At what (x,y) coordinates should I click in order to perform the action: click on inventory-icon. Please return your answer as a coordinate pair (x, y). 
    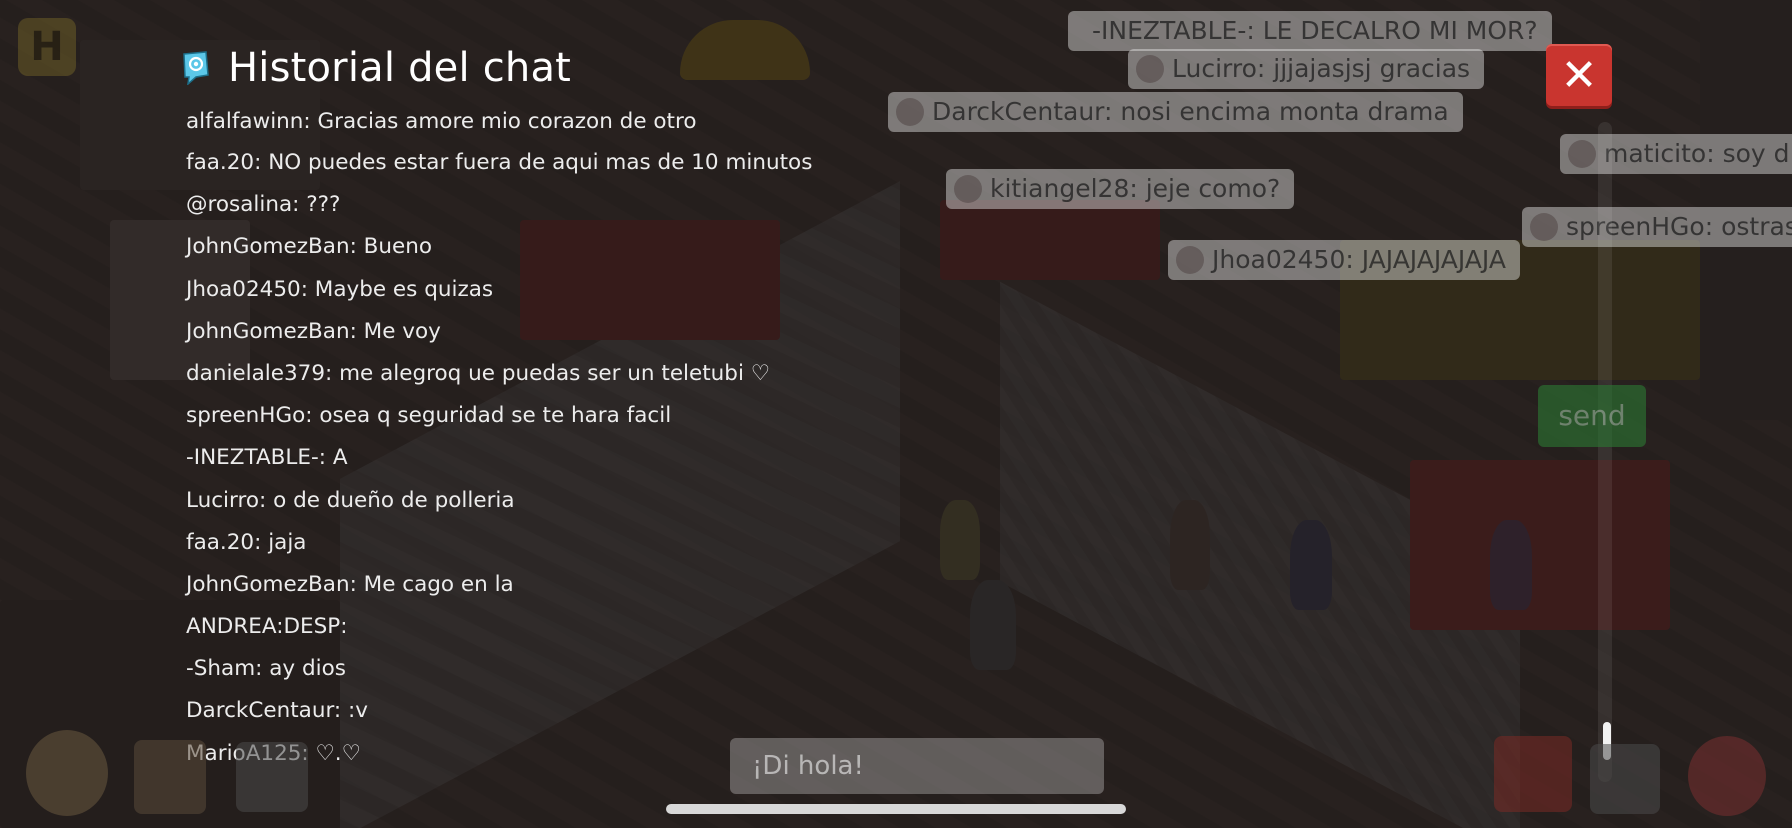
    Looking at the image, I should click on (1625, 779).